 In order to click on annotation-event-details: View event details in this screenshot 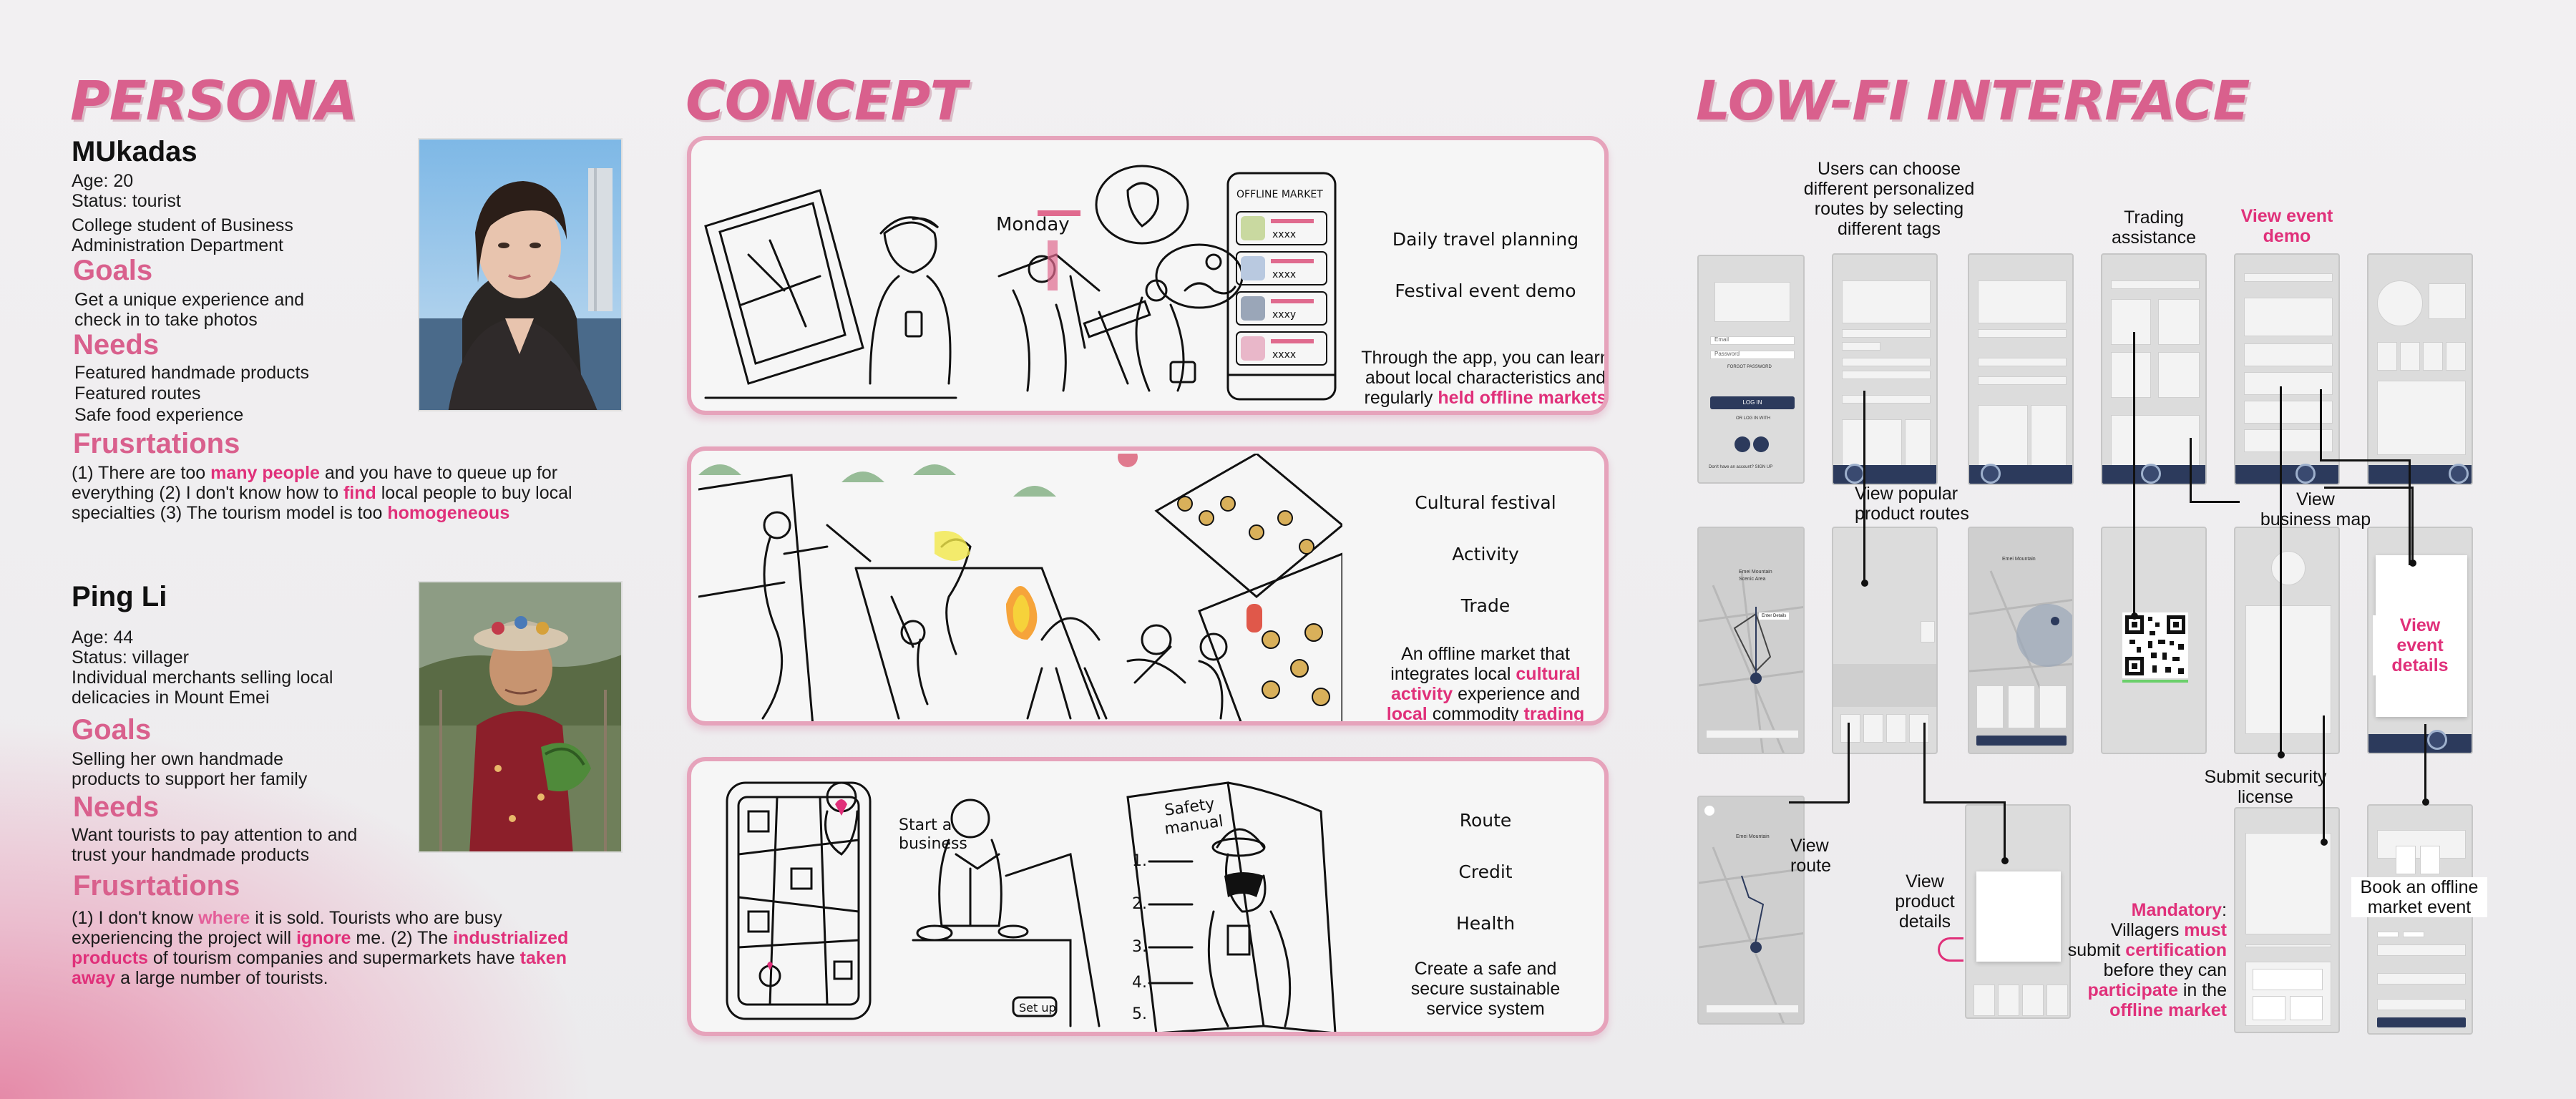, I will do `click(2420, 645)`.